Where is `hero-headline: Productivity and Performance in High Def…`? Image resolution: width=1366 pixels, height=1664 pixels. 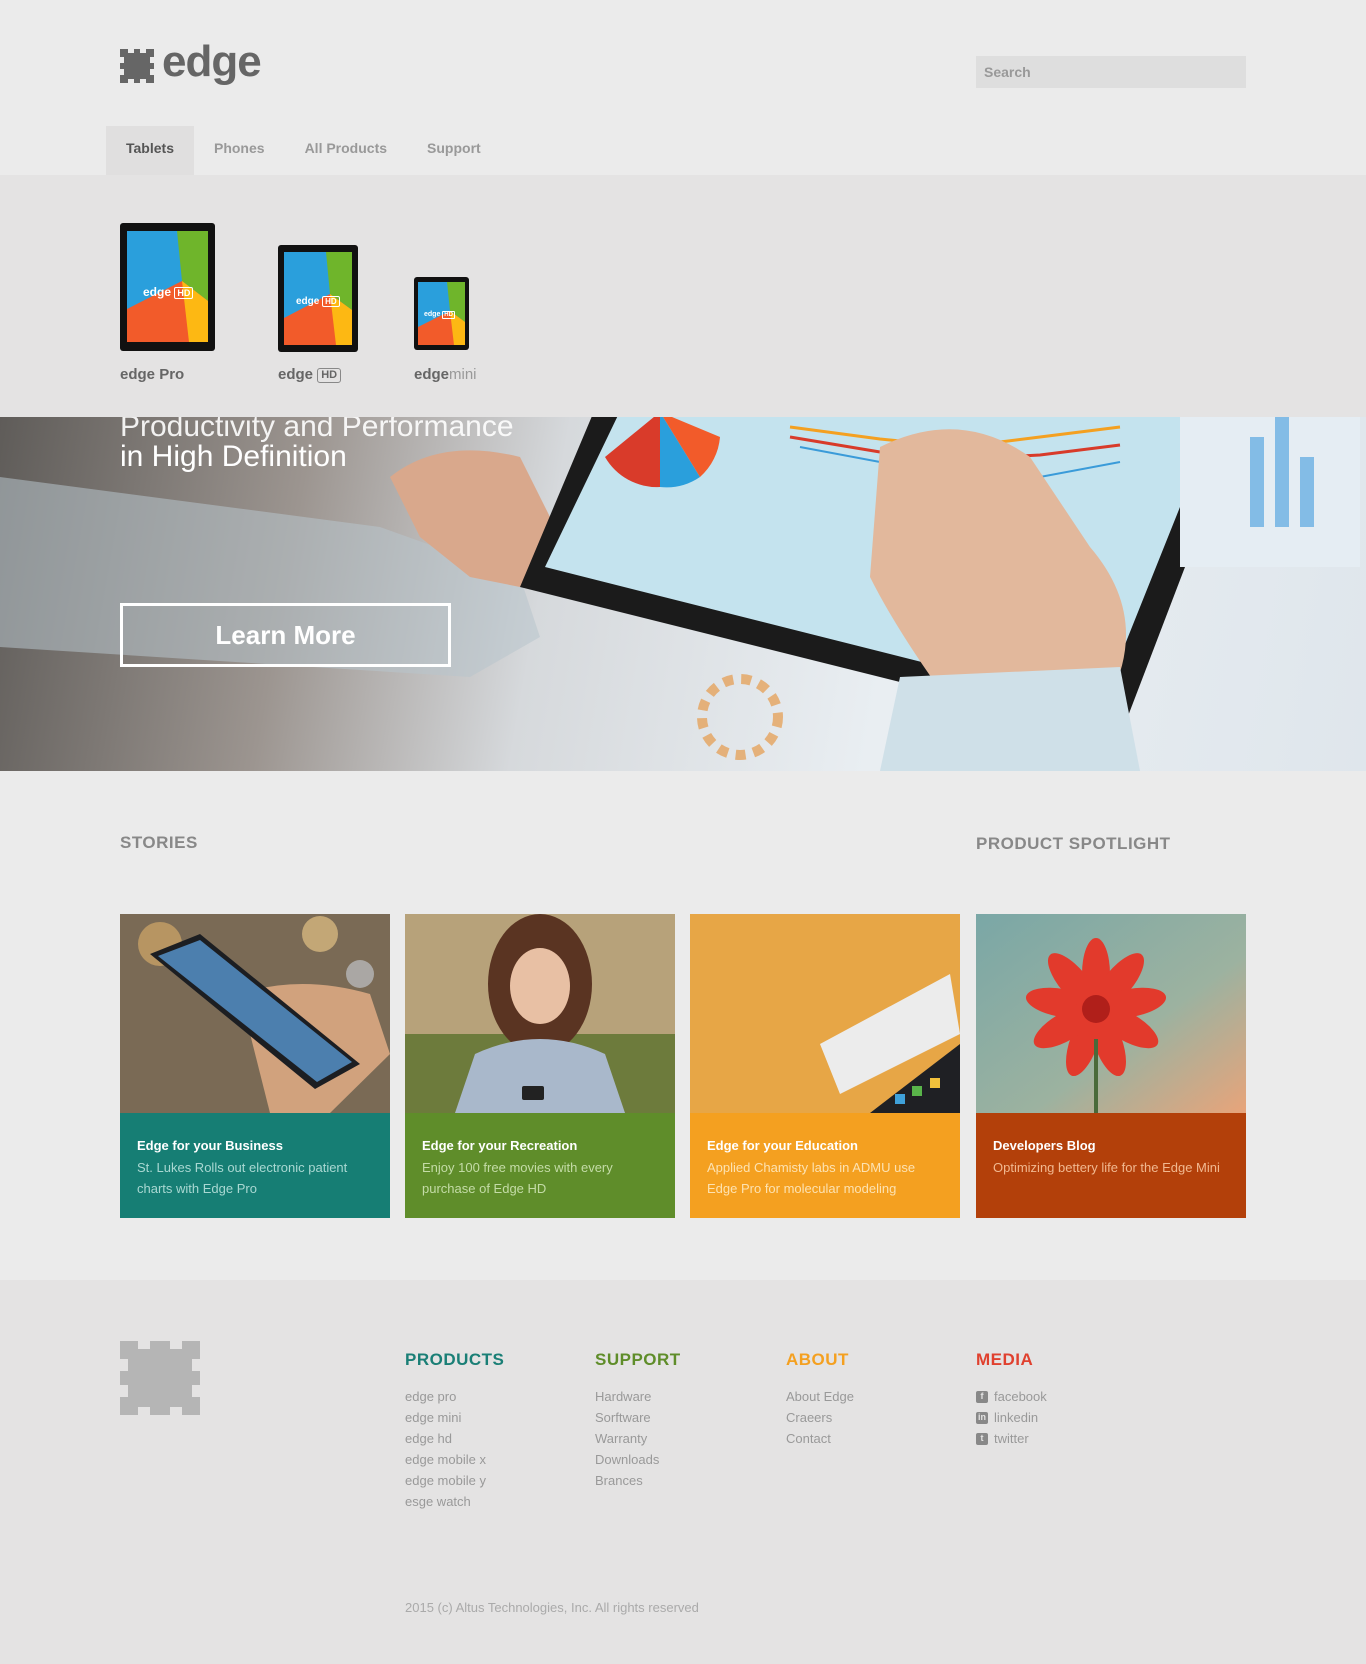 hero-headline: Productivity and Performance in High Def… is located at coordinates (317, 447).